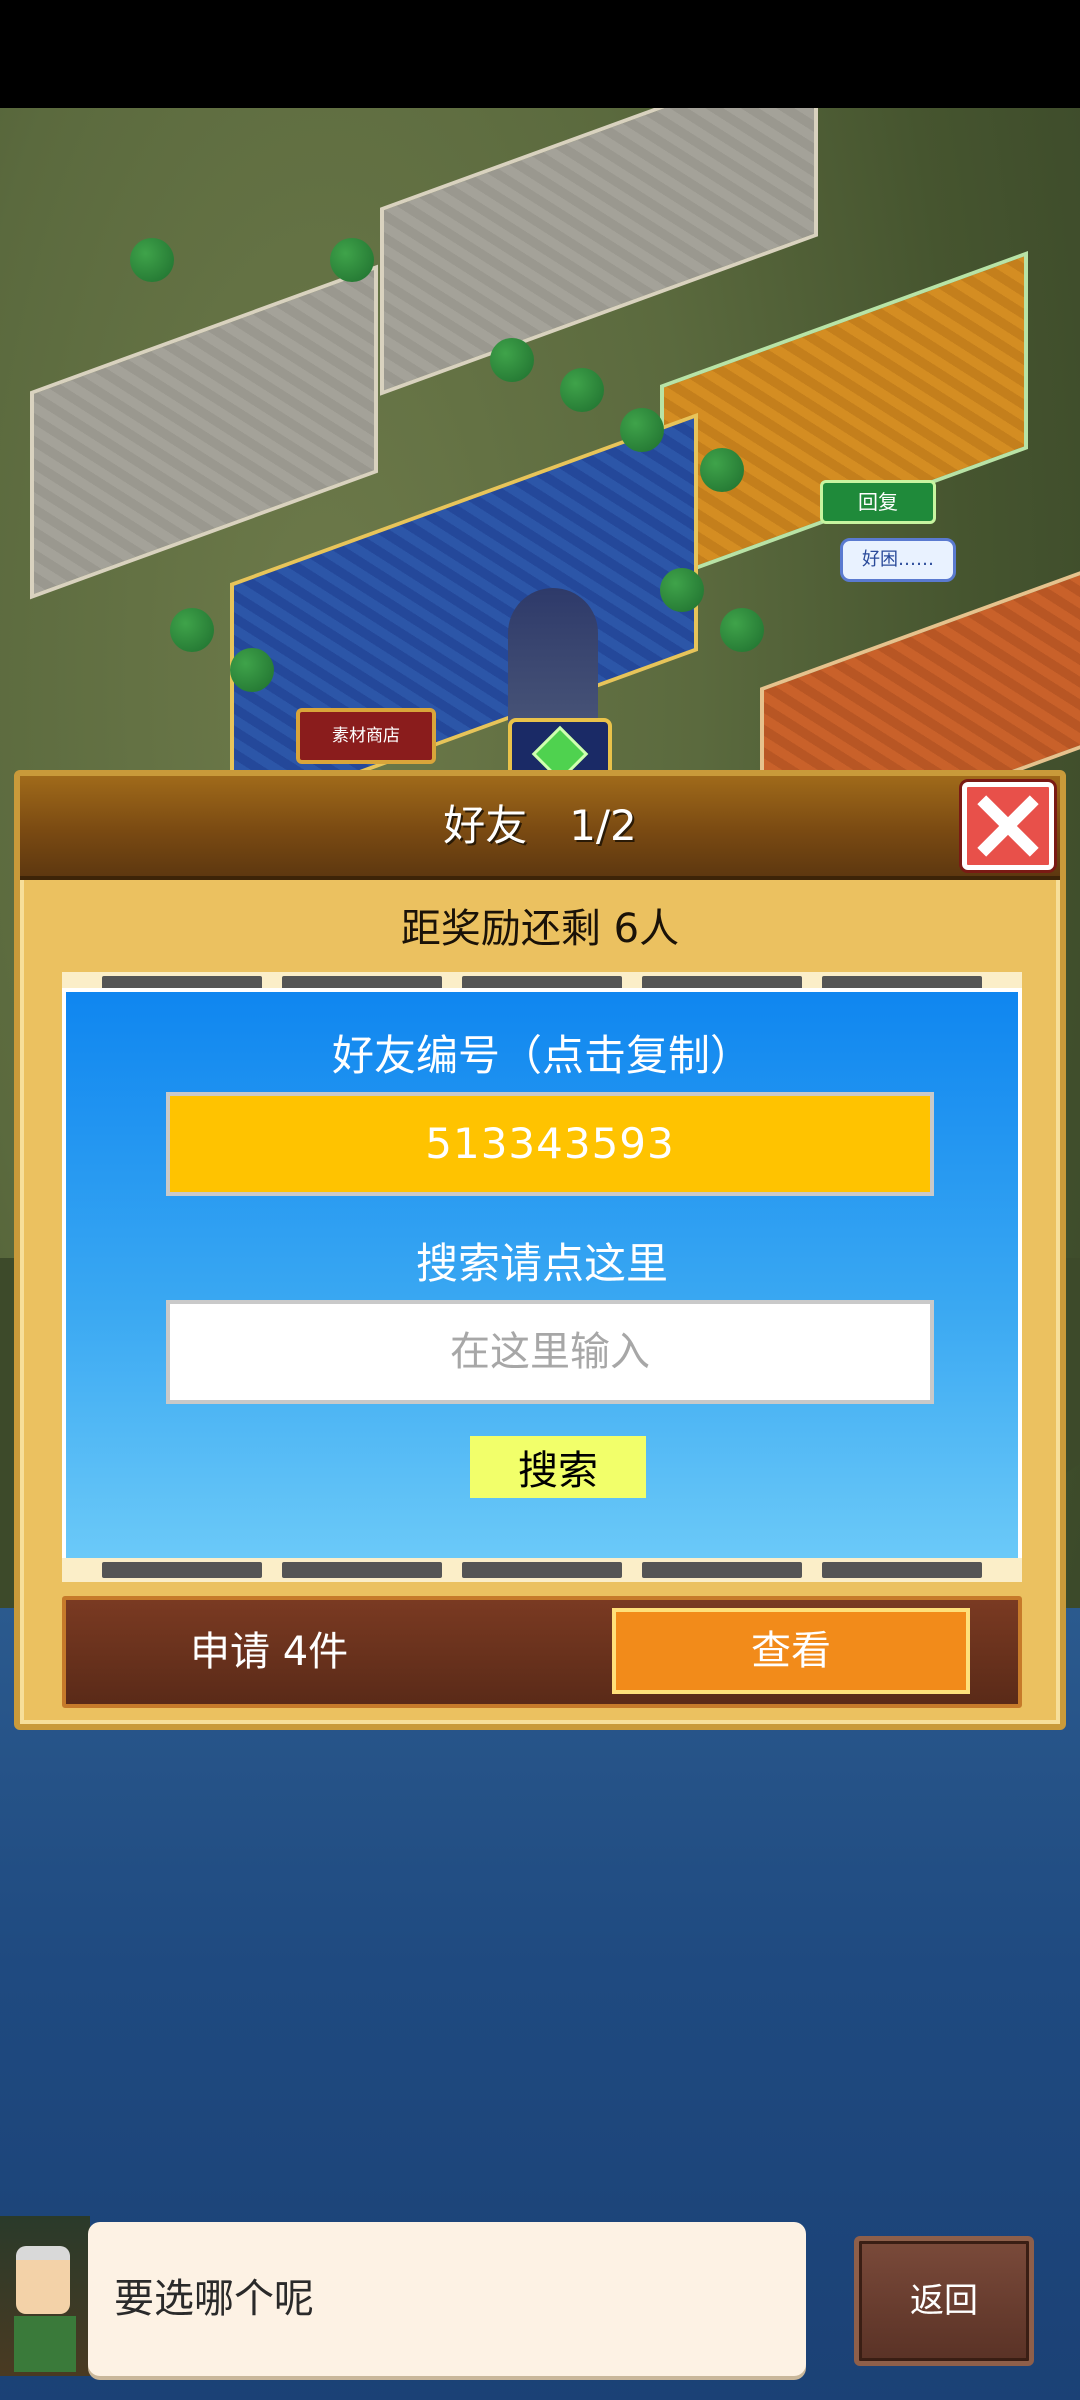 Image resolution: width=1080 pixels, height=2400 pixels. I want to click on friend-request-bar: 申请 4件 查看, so click(542, 1652).